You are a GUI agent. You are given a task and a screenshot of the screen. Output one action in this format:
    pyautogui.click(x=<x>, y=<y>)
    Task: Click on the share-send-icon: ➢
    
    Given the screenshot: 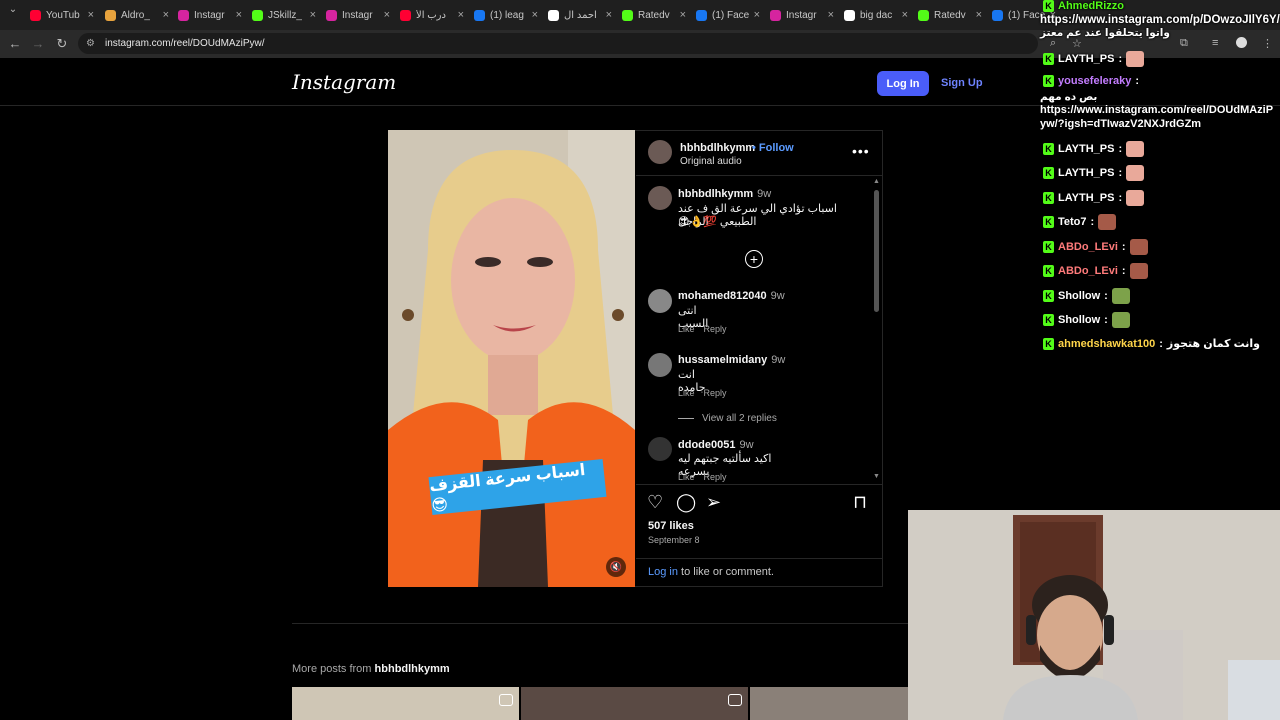 What is the action you would take?
    pyautogui.click(x=713, y=502)
    